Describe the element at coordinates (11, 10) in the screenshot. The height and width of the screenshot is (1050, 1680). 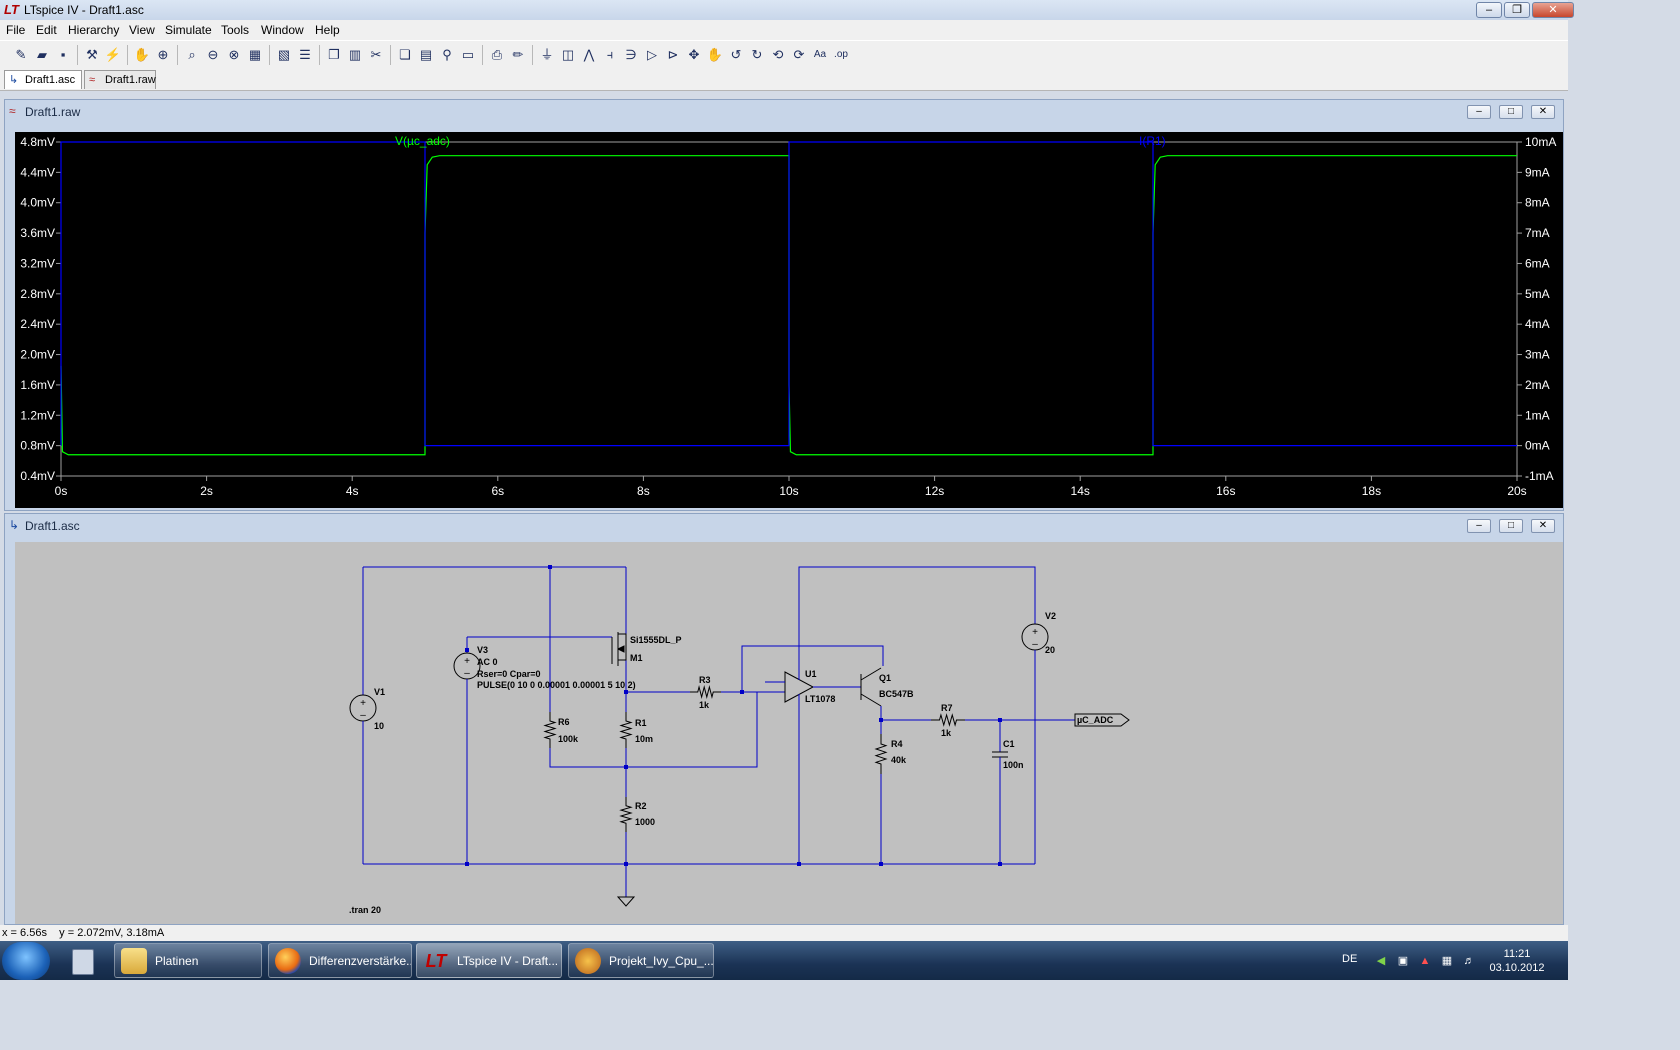
I see `ltspice-app-icon: LT` at that location.